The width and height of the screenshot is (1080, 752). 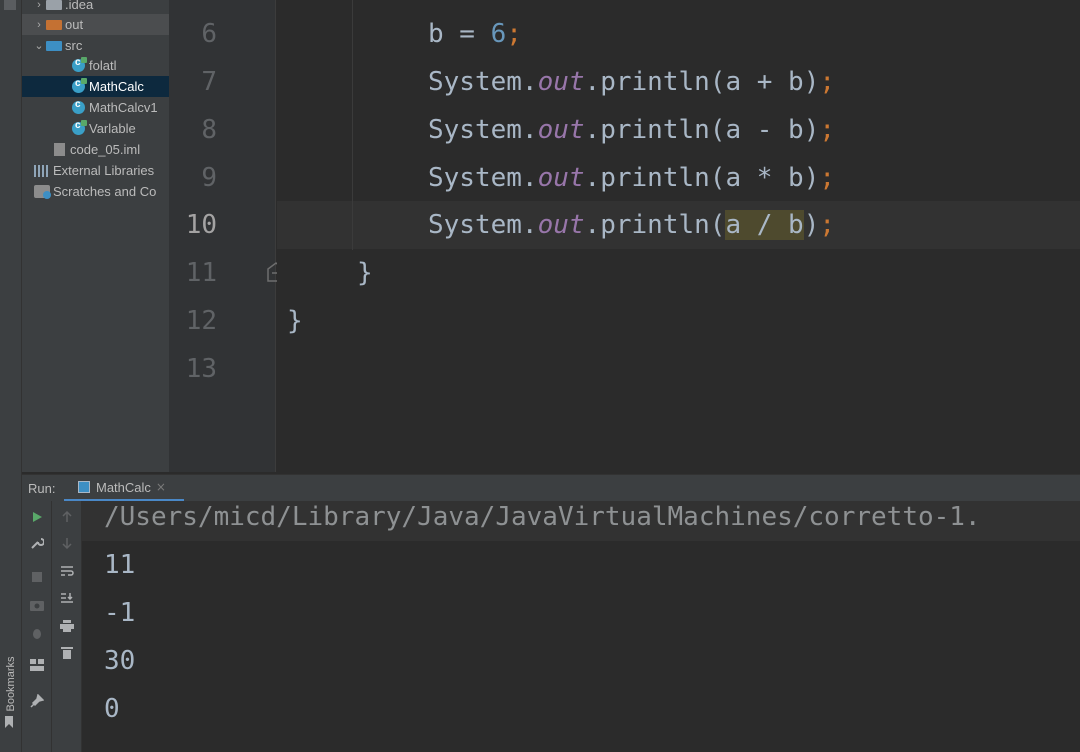 What do you see at coordinates (201, 225) in the screenshot?
I see `line-number-current: 10` at bounding box center [201, 225].